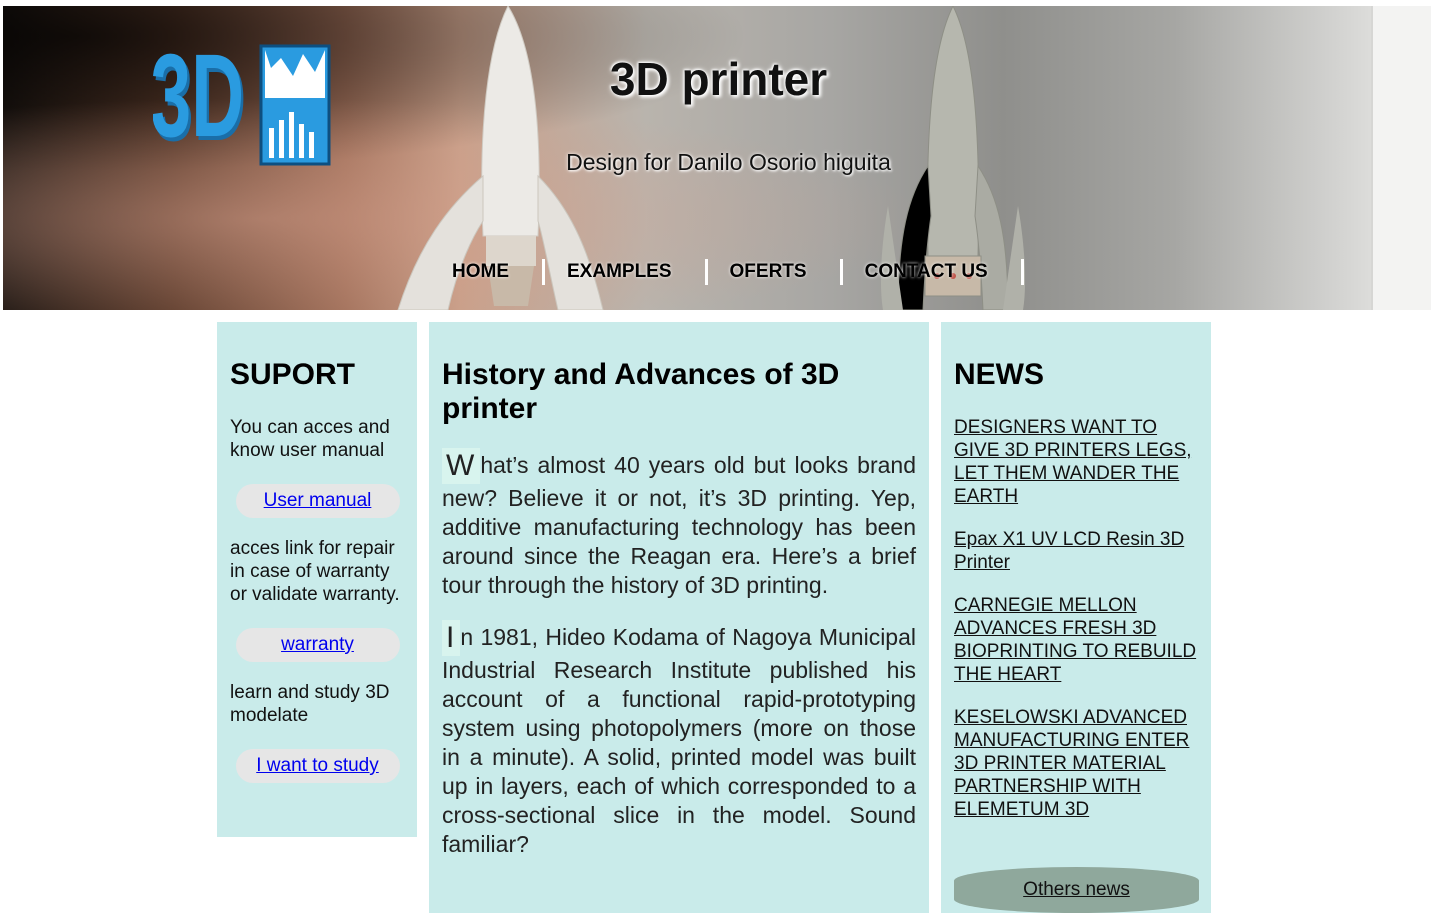 This screenshot has height=913, width=1437. What do you see at coordinates (293, 374) in the screenshot?
I see `support-title: SUPORT` at bounding box center [293, 374].